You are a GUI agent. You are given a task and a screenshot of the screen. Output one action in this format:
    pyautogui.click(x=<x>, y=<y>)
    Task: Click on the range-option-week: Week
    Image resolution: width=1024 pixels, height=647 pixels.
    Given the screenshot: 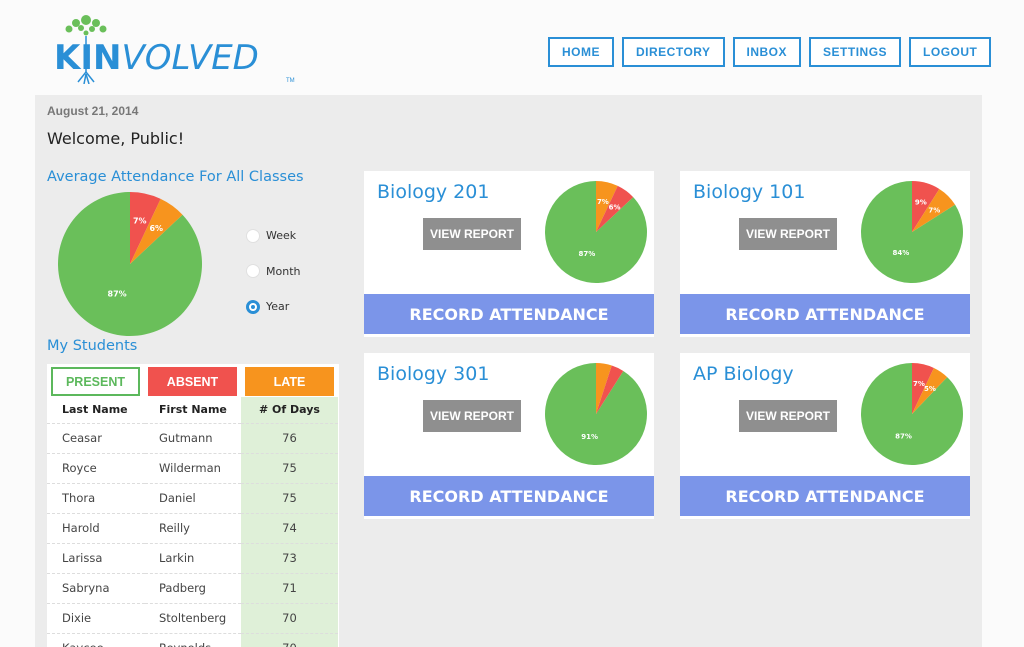 What is the action you would take?
    pyautogui.click(x=273, y=236)
    